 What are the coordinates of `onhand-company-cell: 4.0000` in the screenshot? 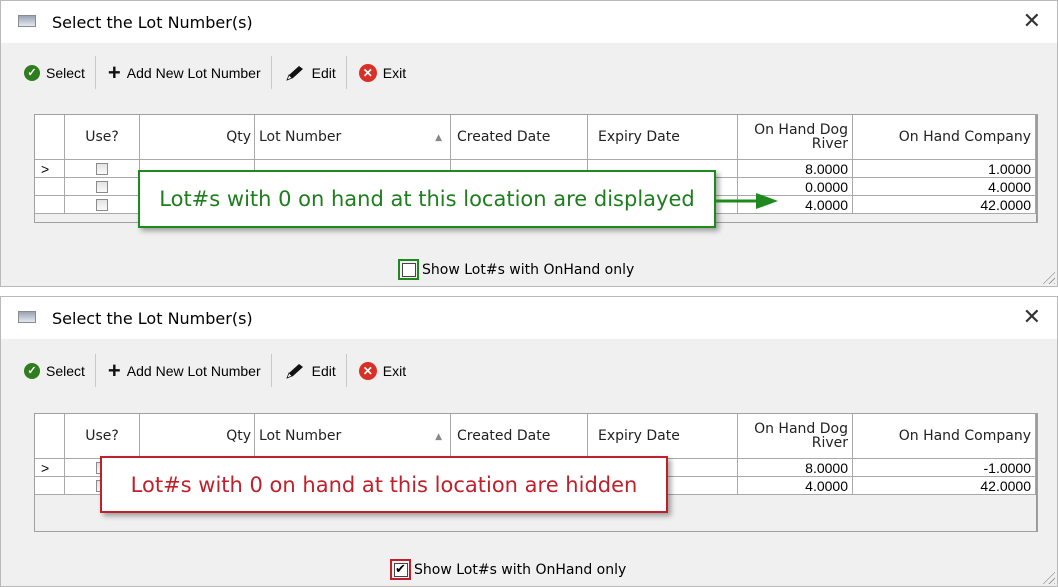 It's located at (944, 187).